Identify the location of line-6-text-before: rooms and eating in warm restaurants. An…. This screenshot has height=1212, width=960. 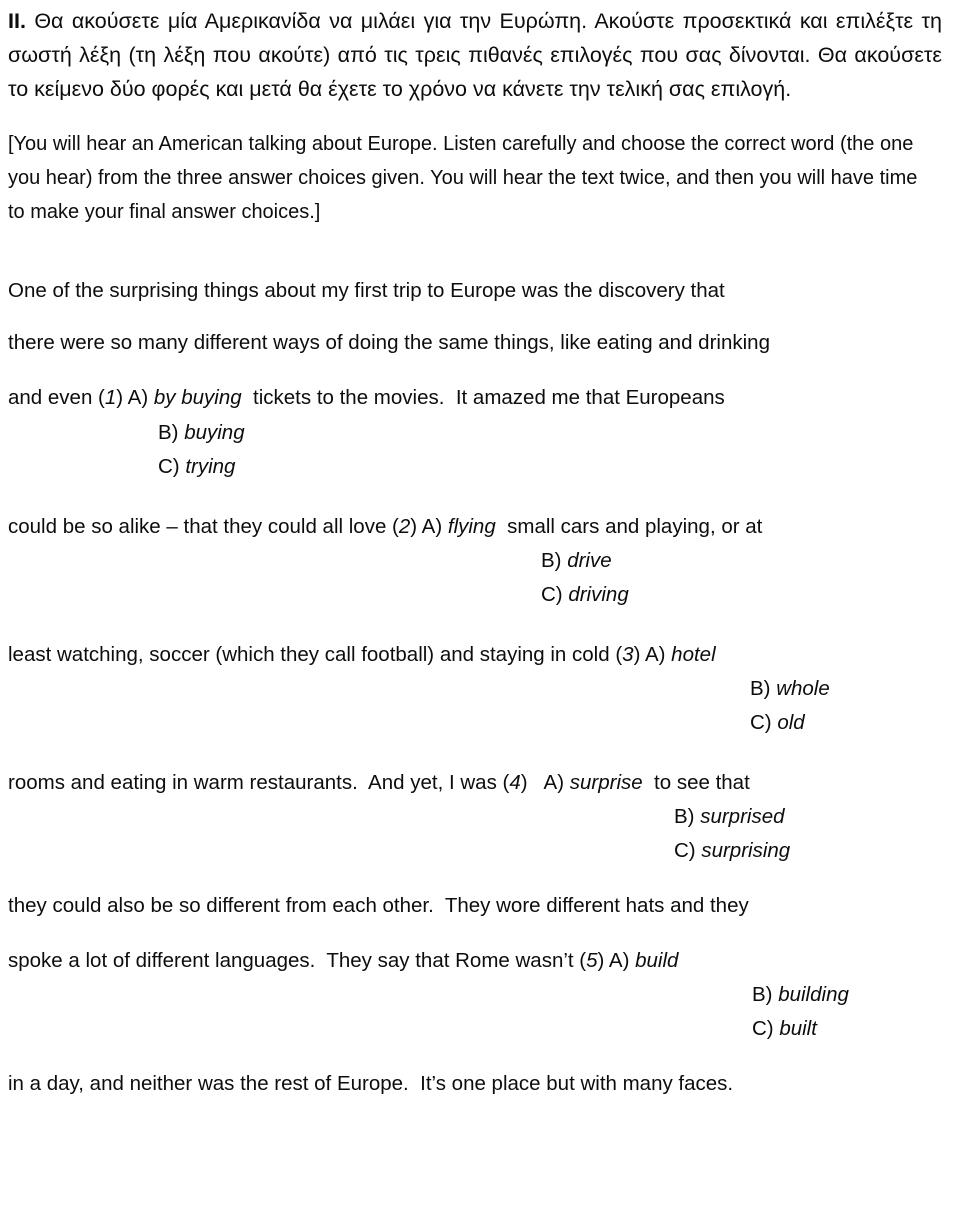
(259, 782).